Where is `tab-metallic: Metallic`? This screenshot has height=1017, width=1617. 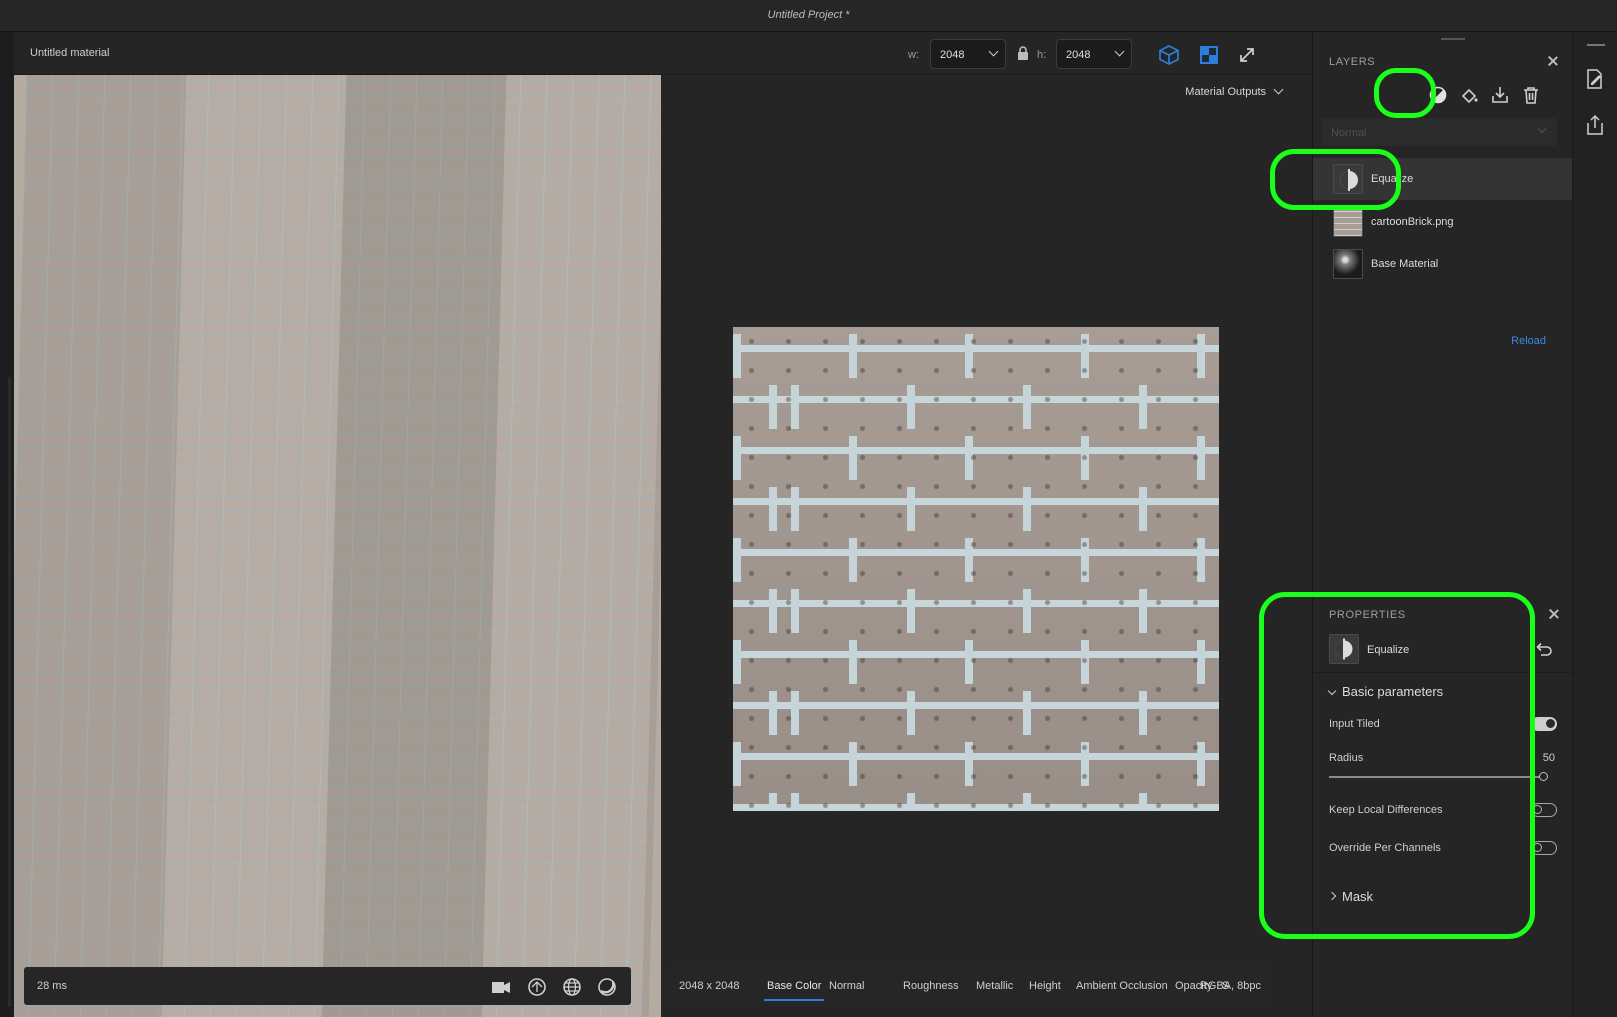 tab-metallic: Metallic is located at coordinates (994, 986).